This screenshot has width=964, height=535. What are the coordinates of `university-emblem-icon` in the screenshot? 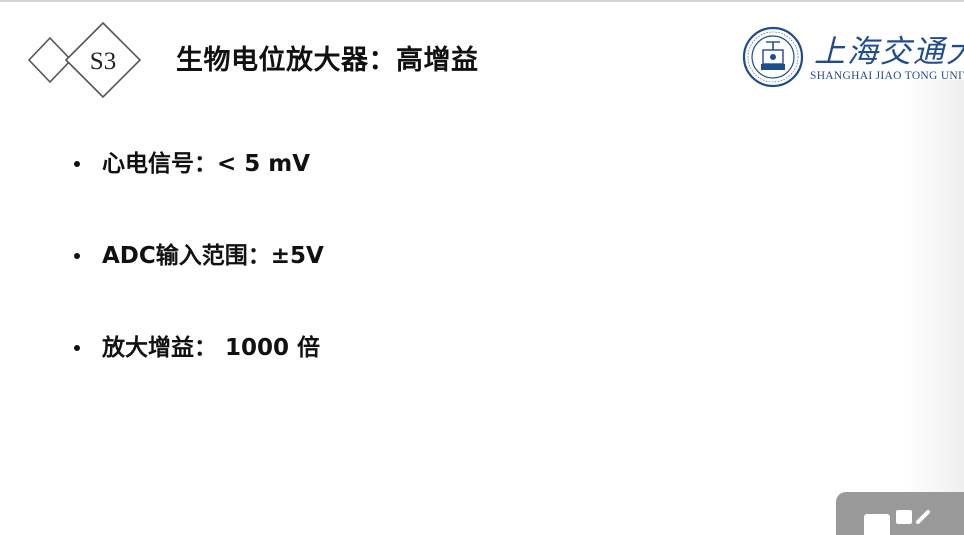 It's located at (773, 57).